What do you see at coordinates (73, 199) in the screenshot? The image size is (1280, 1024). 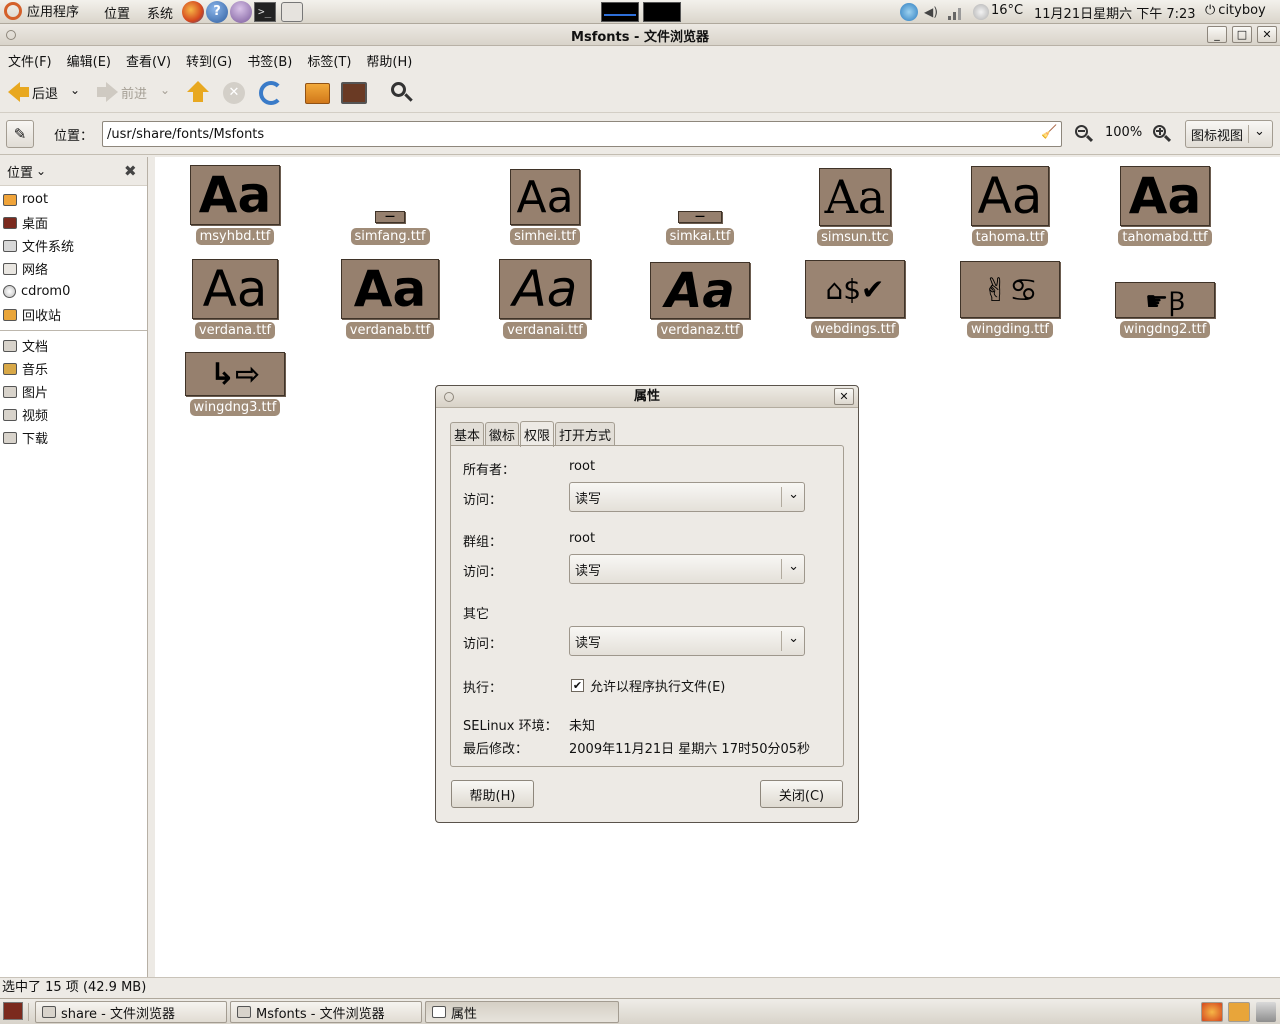 I see `sidebar-item-root: root` at bounding box center [73, 199].